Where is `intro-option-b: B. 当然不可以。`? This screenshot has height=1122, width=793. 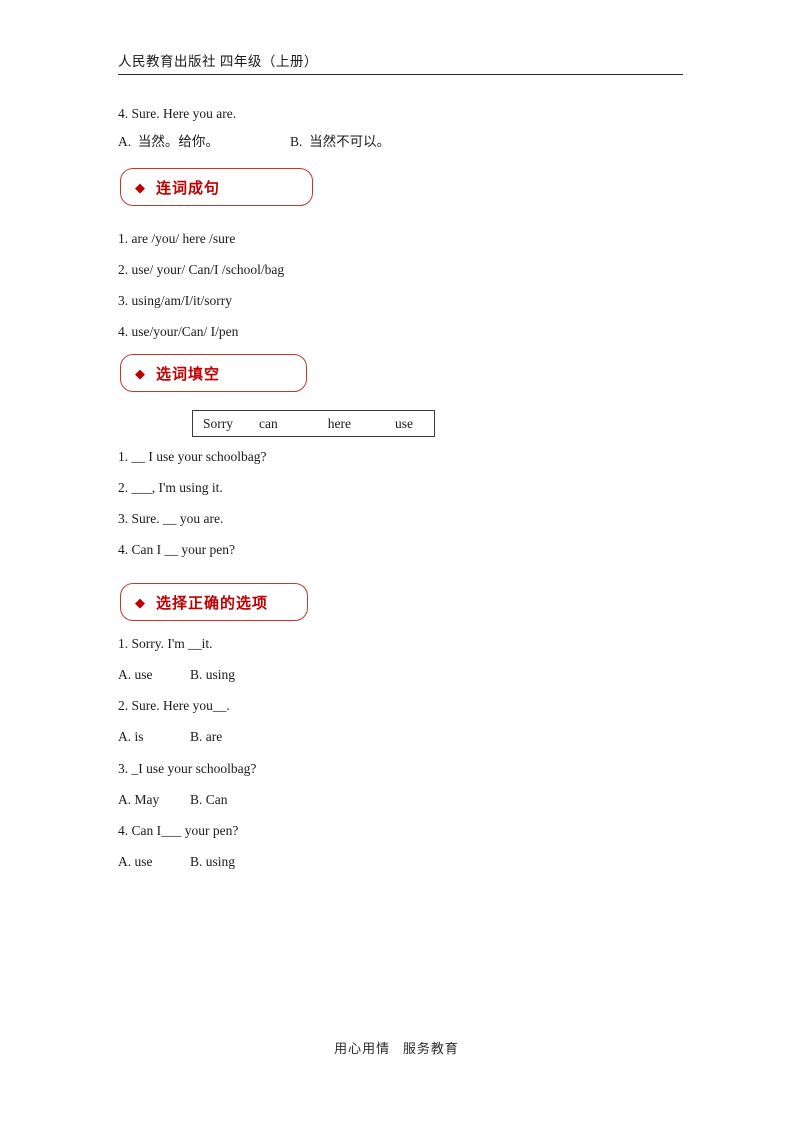
intro-option-b: B. 当然不可以。 is located at coordinates (340, 141).